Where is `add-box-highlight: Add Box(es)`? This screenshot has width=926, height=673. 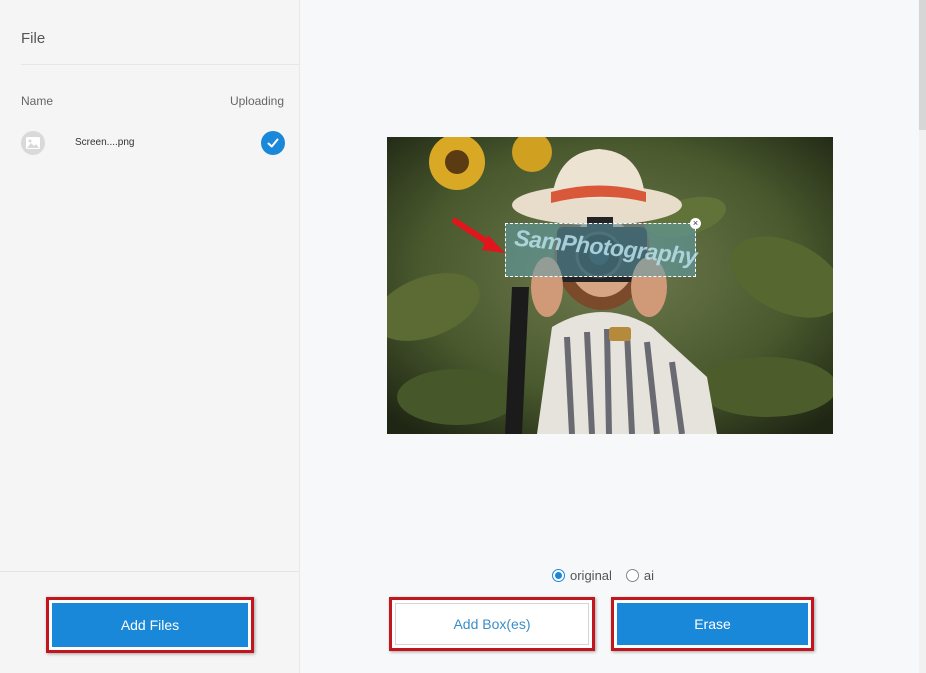
add-box-highlight: Add Box(es) is located at coordinates (492, 624).